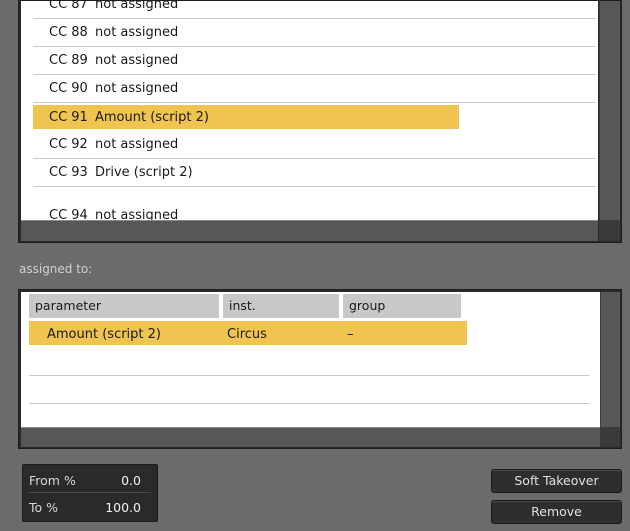  Describe the element at coordinates (281, 306) in the screenshot. I see `column-header-inst: inst.` at that location.